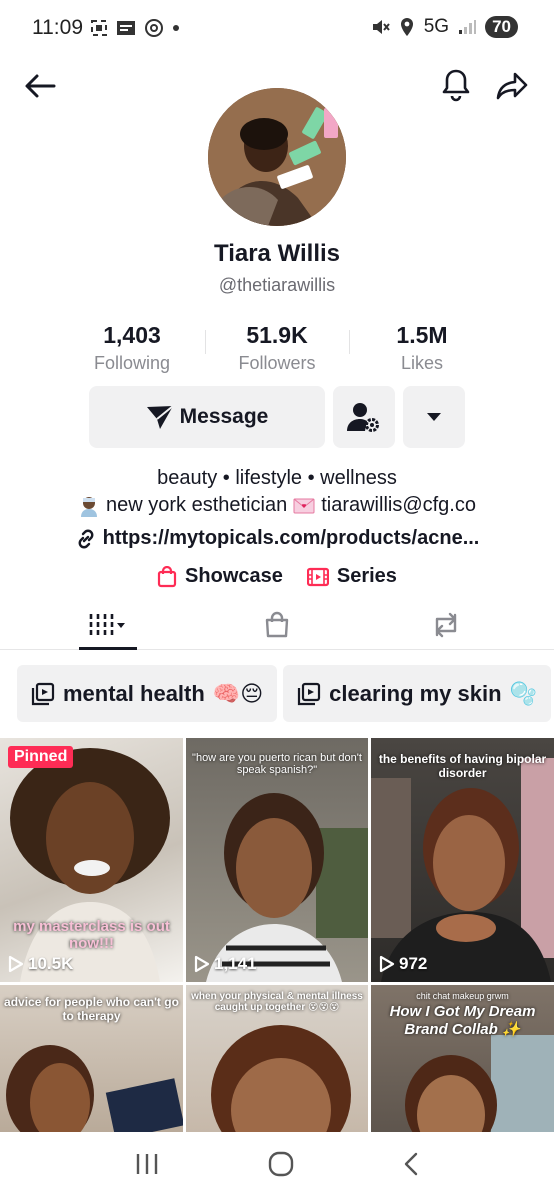 Image resolution: width=554 pixels, height=1200 pixels. What do you see at coordinates (238, 693) in the screenshot?
I see `playlist-emoji: 🧠😔` at bounding box center [238, 693].